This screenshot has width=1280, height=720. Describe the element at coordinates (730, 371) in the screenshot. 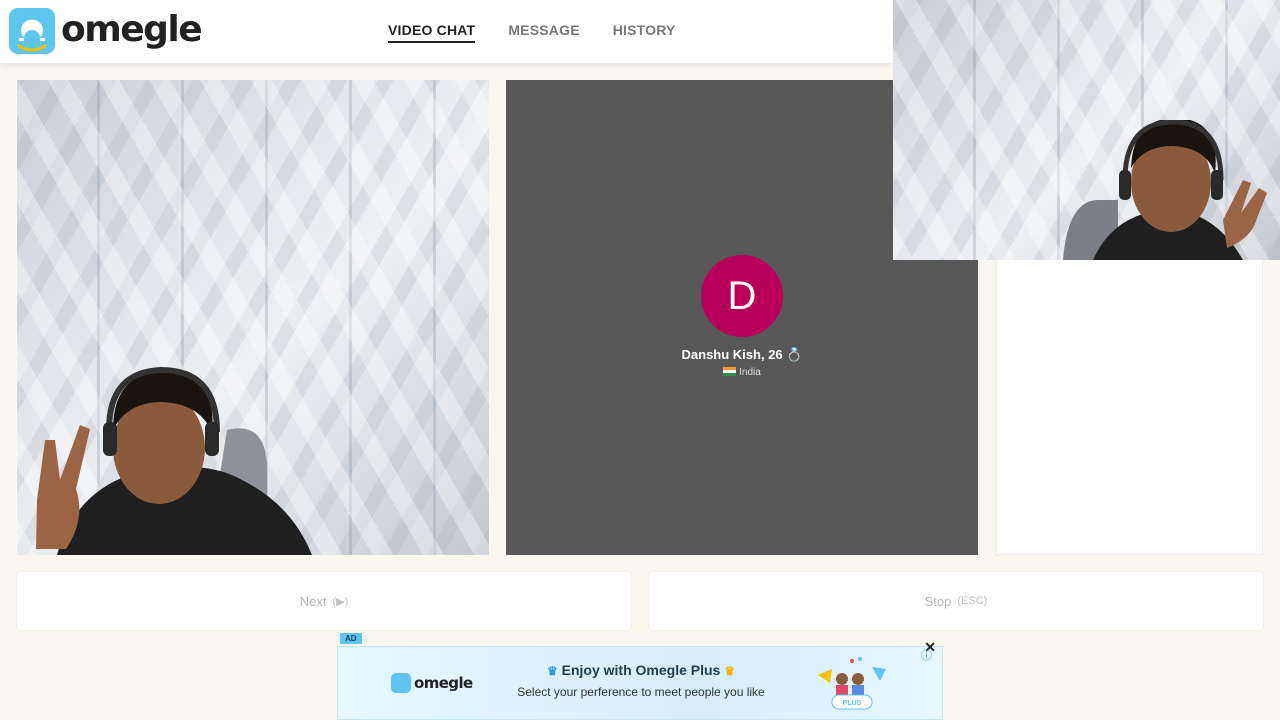

I see `india-flag-icon` at that location.